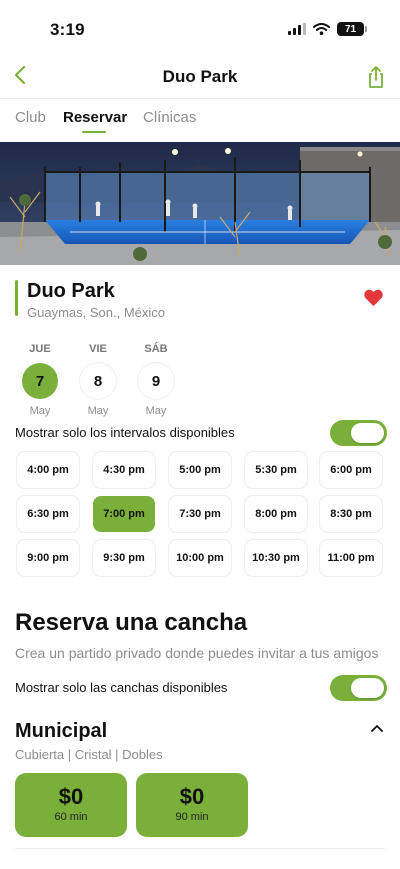 This screenshot has width=400, height=869. I want to click on status-icons: 71, so click(327, 29).